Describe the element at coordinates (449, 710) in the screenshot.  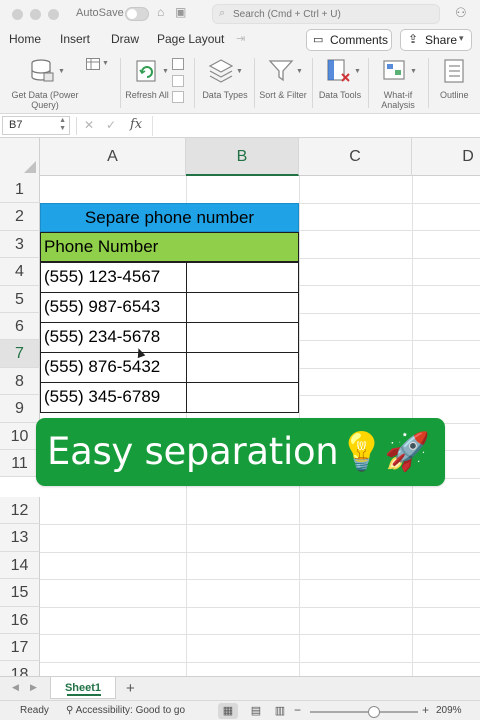
I see `zoom-level: 209%` at that location.